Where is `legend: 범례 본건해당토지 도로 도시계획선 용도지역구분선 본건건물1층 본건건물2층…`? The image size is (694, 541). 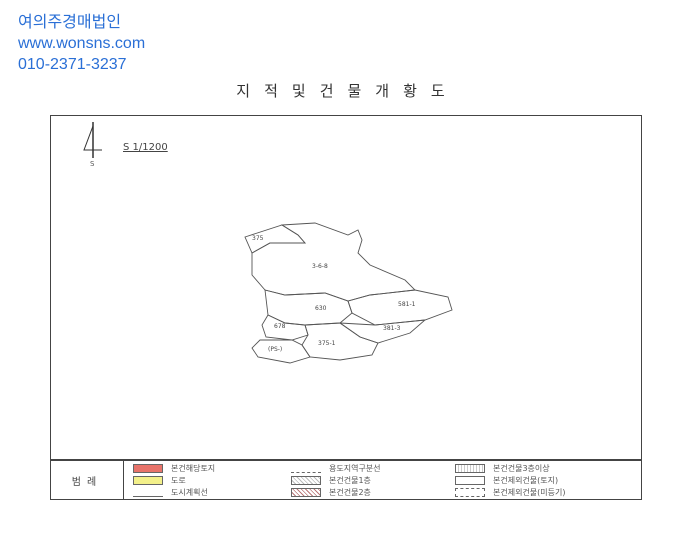 legend: 범례 본건해당토지 도로 도시계획선 용도지역구분선 본건건물1층 본건건물2층… is located at coordinates (346, 480).